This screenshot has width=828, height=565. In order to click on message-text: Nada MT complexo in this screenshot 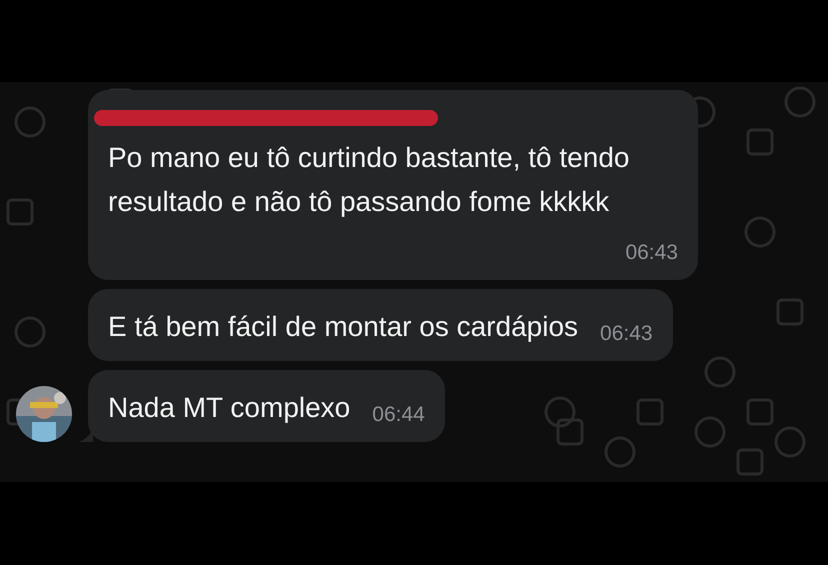, I will do `click(229, 407)`.